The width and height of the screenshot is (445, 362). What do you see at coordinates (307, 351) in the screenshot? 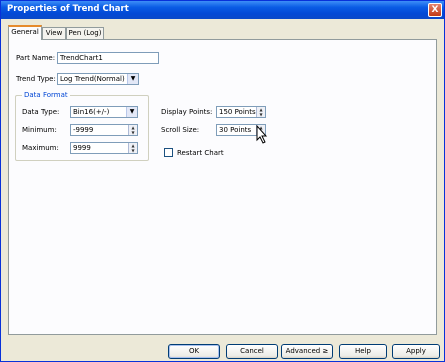
I see `advanced-button: Advanced ≥` at bounding box center [307, 351].